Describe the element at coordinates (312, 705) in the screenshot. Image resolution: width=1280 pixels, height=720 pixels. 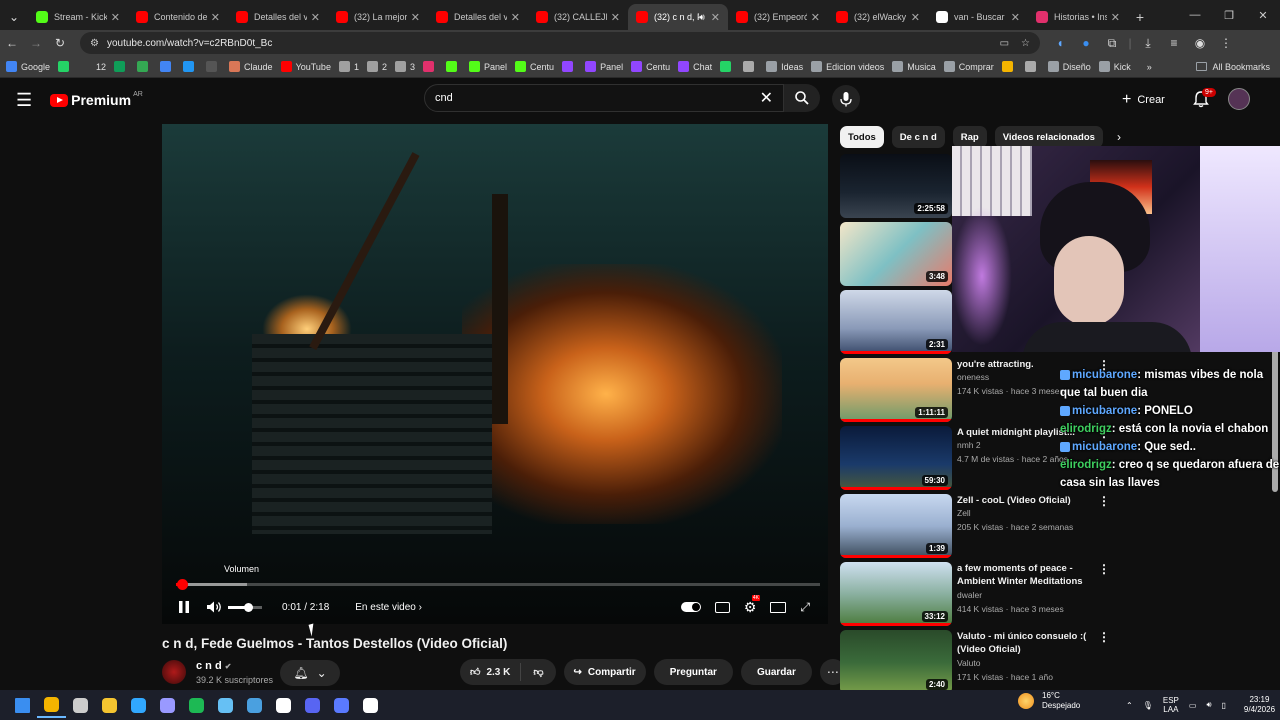
I see `discord-taskbar-icon` at that location.